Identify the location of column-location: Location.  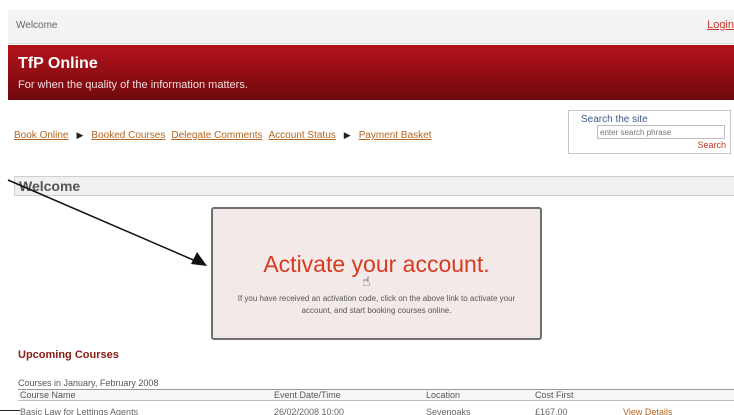
(443, 395).